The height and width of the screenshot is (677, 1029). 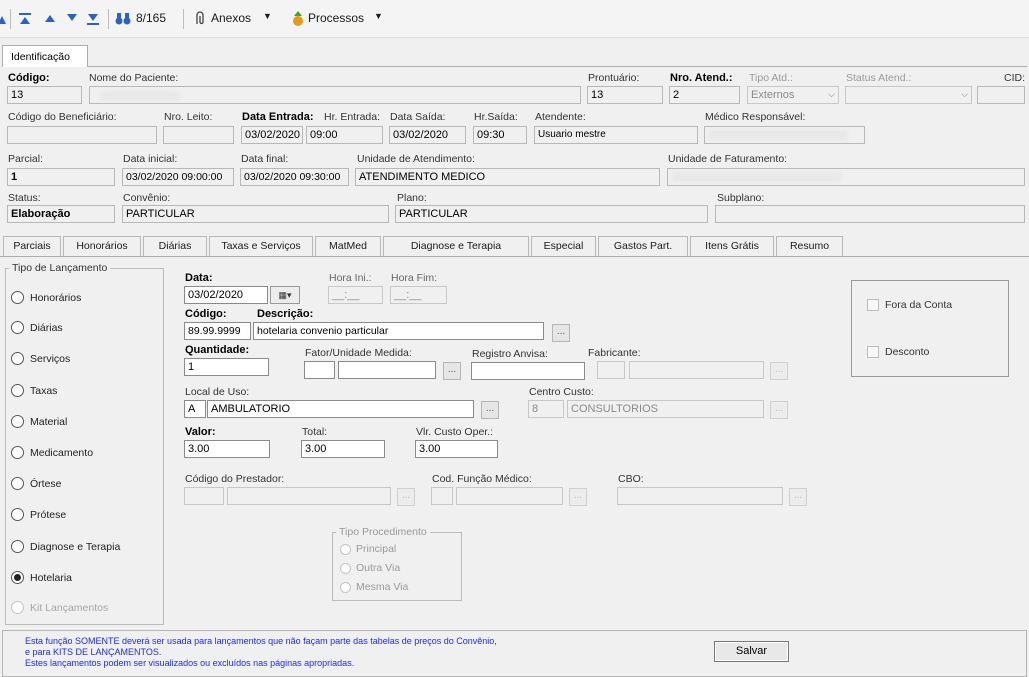 What do you see at coordinates (809, 246) in the screenshot?
I see `tab-resumo: Resumo` at bounding box center [809, 246].